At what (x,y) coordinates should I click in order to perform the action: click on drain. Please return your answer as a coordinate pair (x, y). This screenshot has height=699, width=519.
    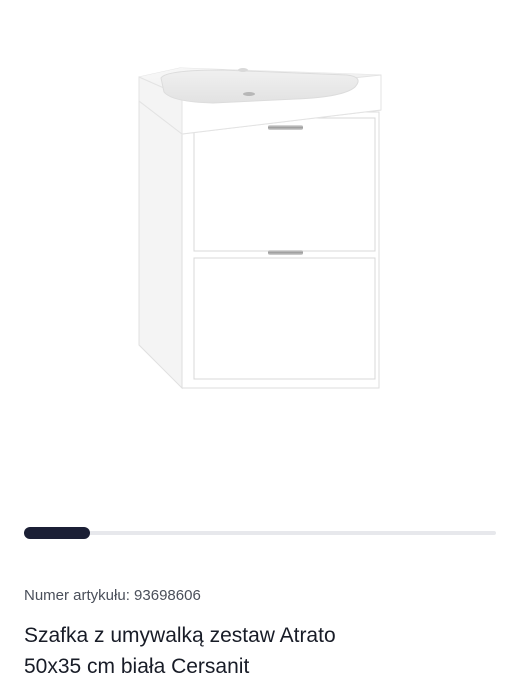
    Looking at the image, I should click on (249, 94).